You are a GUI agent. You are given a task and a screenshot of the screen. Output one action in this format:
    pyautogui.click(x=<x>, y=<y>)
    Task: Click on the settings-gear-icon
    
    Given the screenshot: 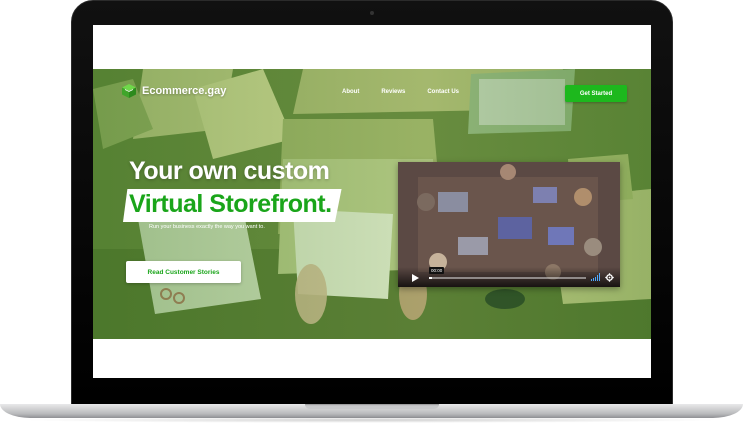 What is the action you would take?
    pyautogui.click(x=609, y=277)
    